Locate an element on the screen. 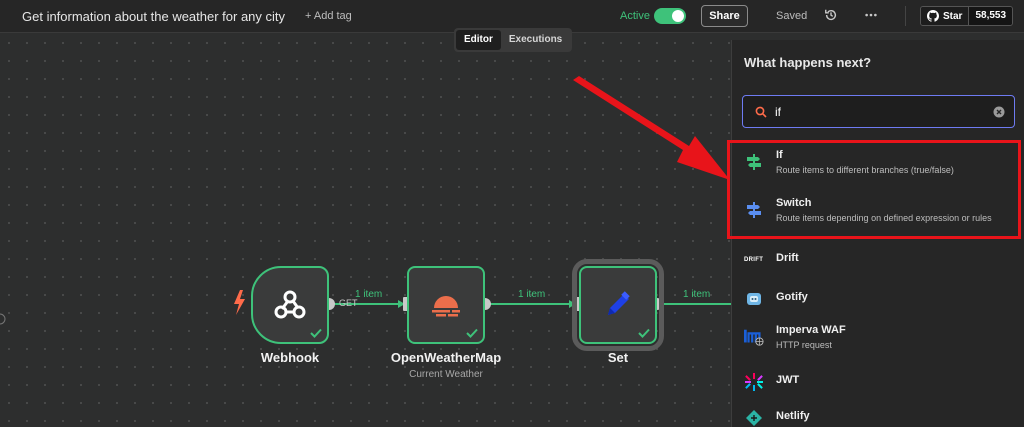  pen-icon is located at coordinates (619, 303).